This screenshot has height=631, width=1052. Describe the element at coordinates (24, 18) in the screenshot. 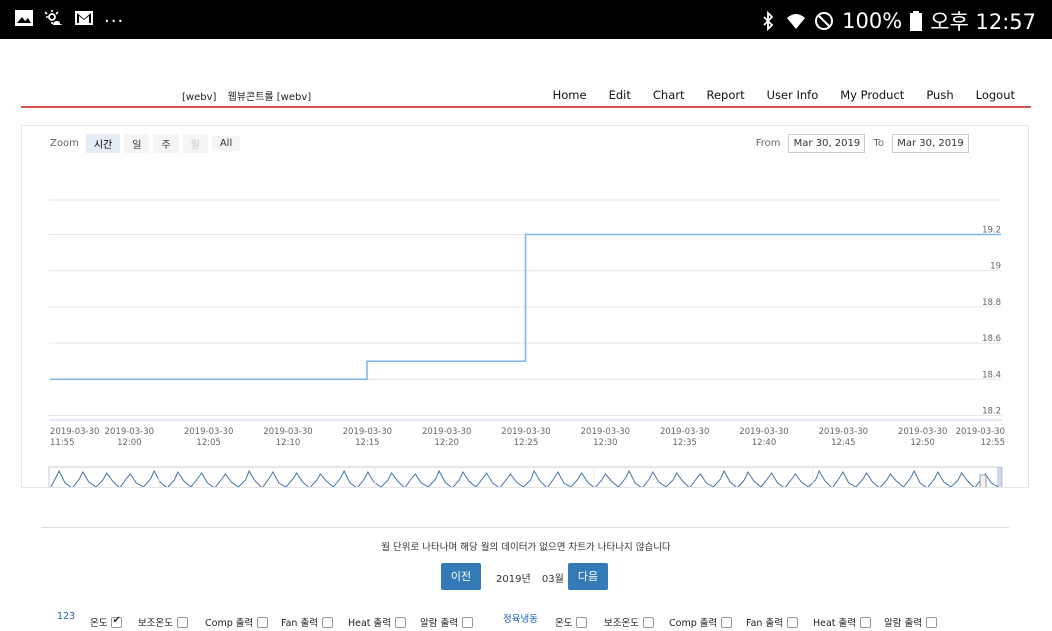

I see `image-icon` at that location.